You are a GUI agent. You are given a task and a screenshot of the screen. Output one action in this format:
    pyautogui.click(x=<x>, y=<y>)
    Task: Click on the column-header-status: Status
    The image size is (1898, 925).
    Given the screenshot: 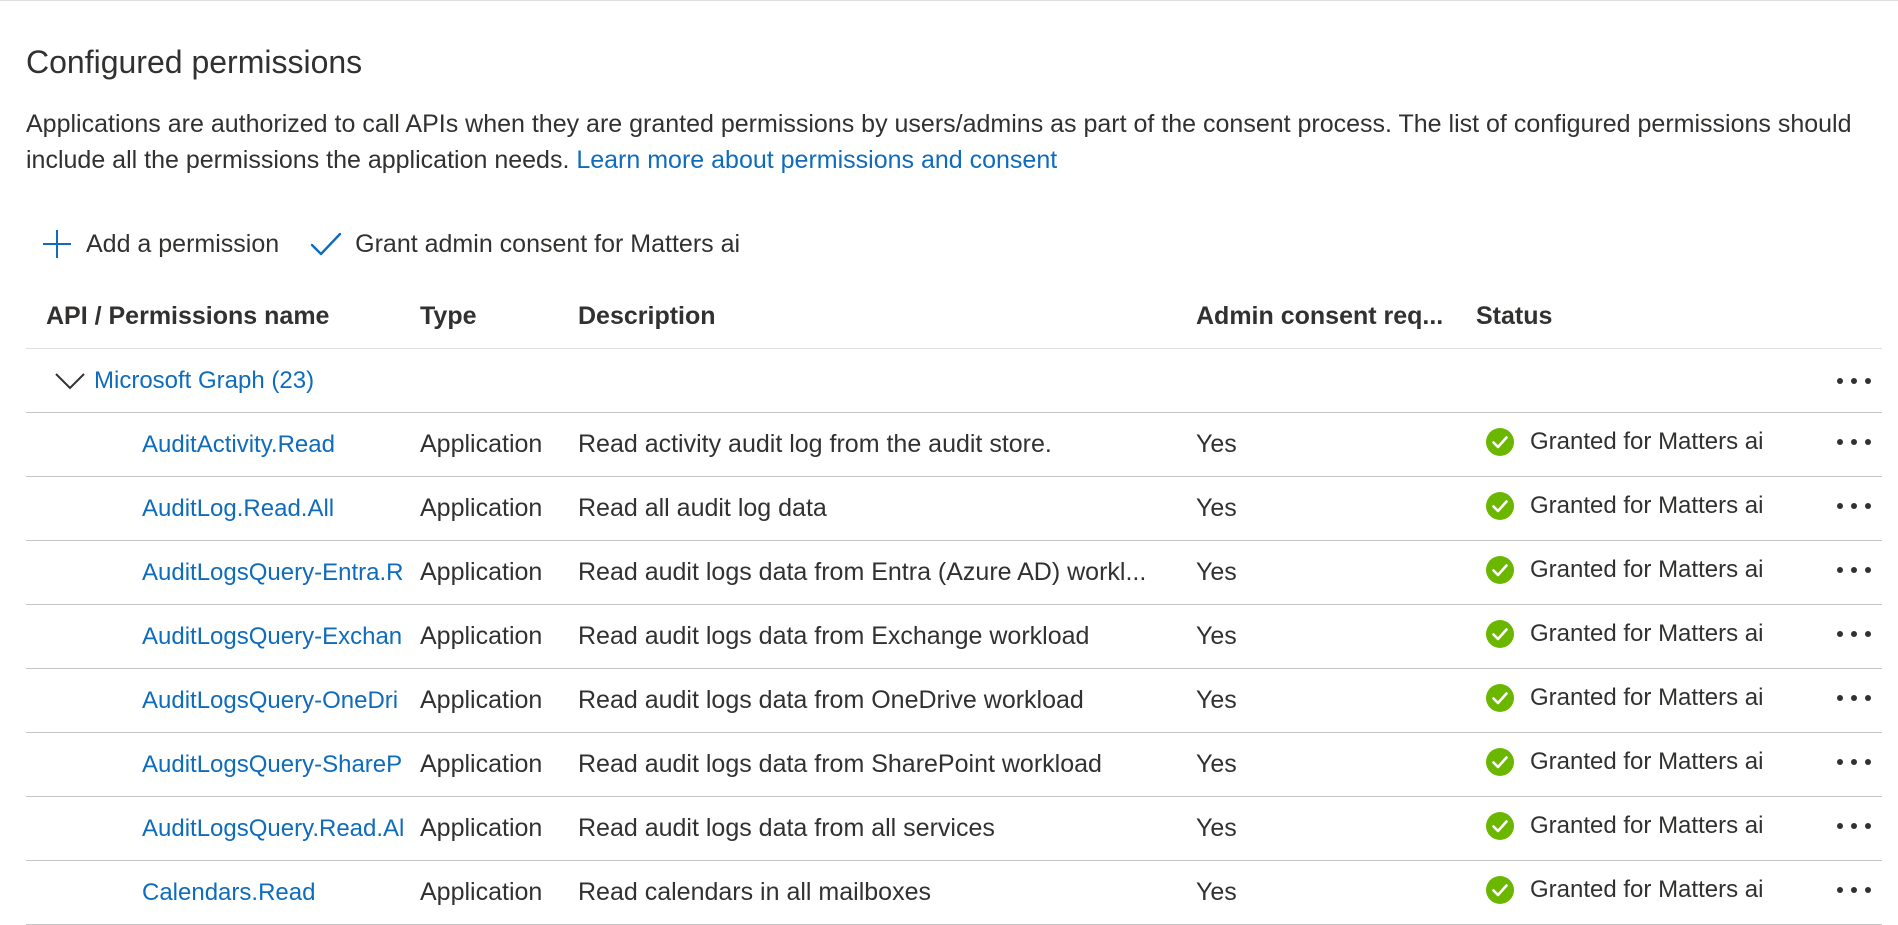 What is the action you would take?
    pyautogui.click(x=1514, y=316)
    